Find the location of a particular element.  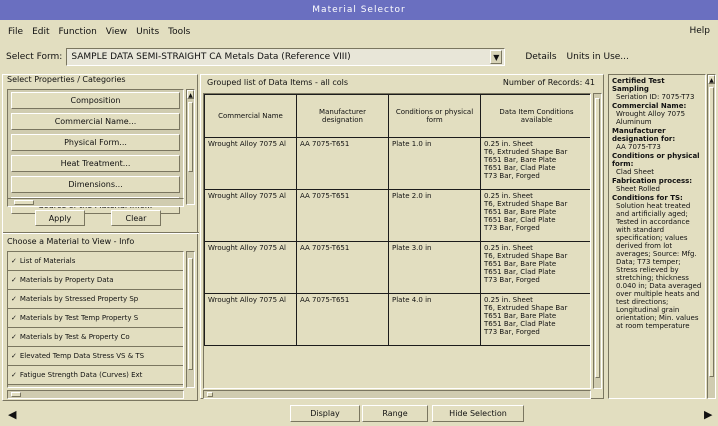

detail-value: AA 7075-T73 is located at coordinates (638, 147).